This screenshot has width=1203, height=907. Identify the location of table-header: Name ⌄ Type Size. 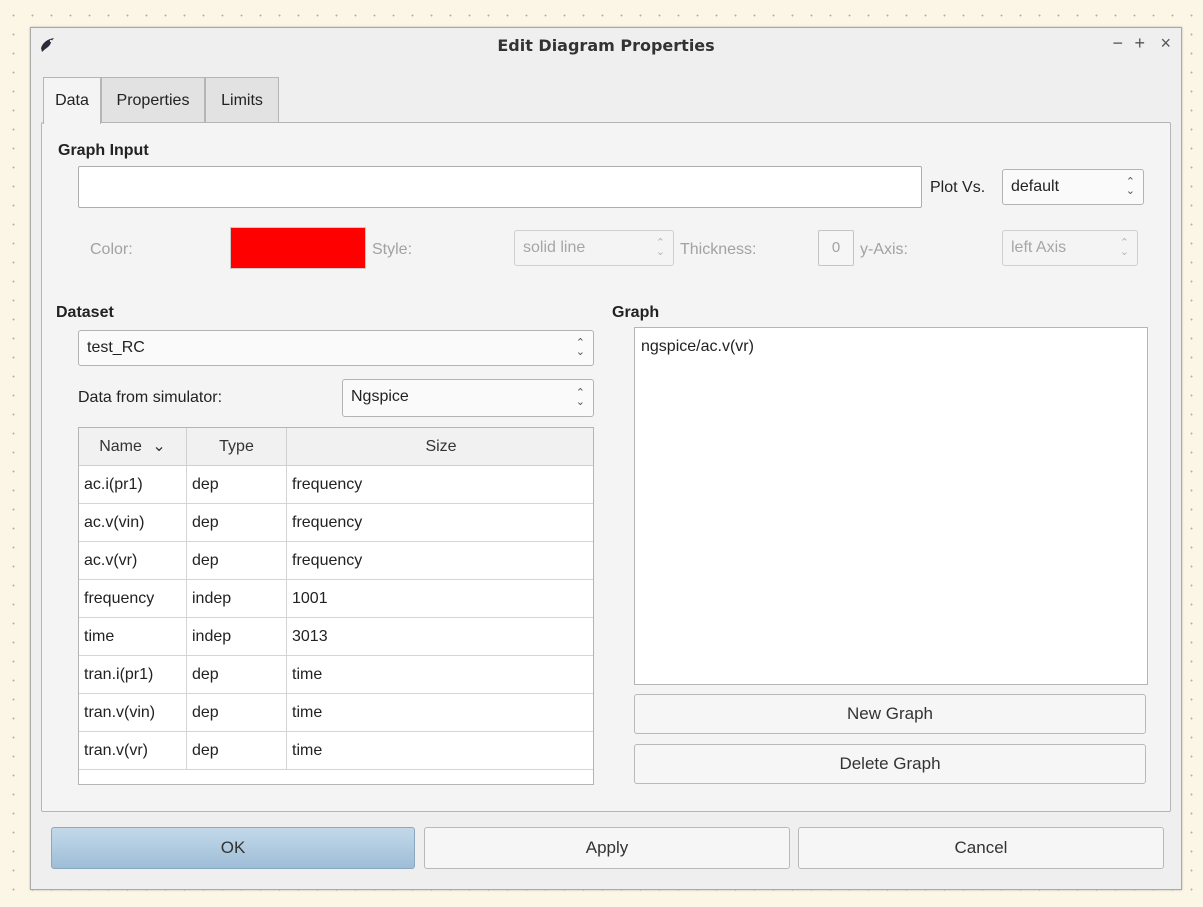
(336, 447).